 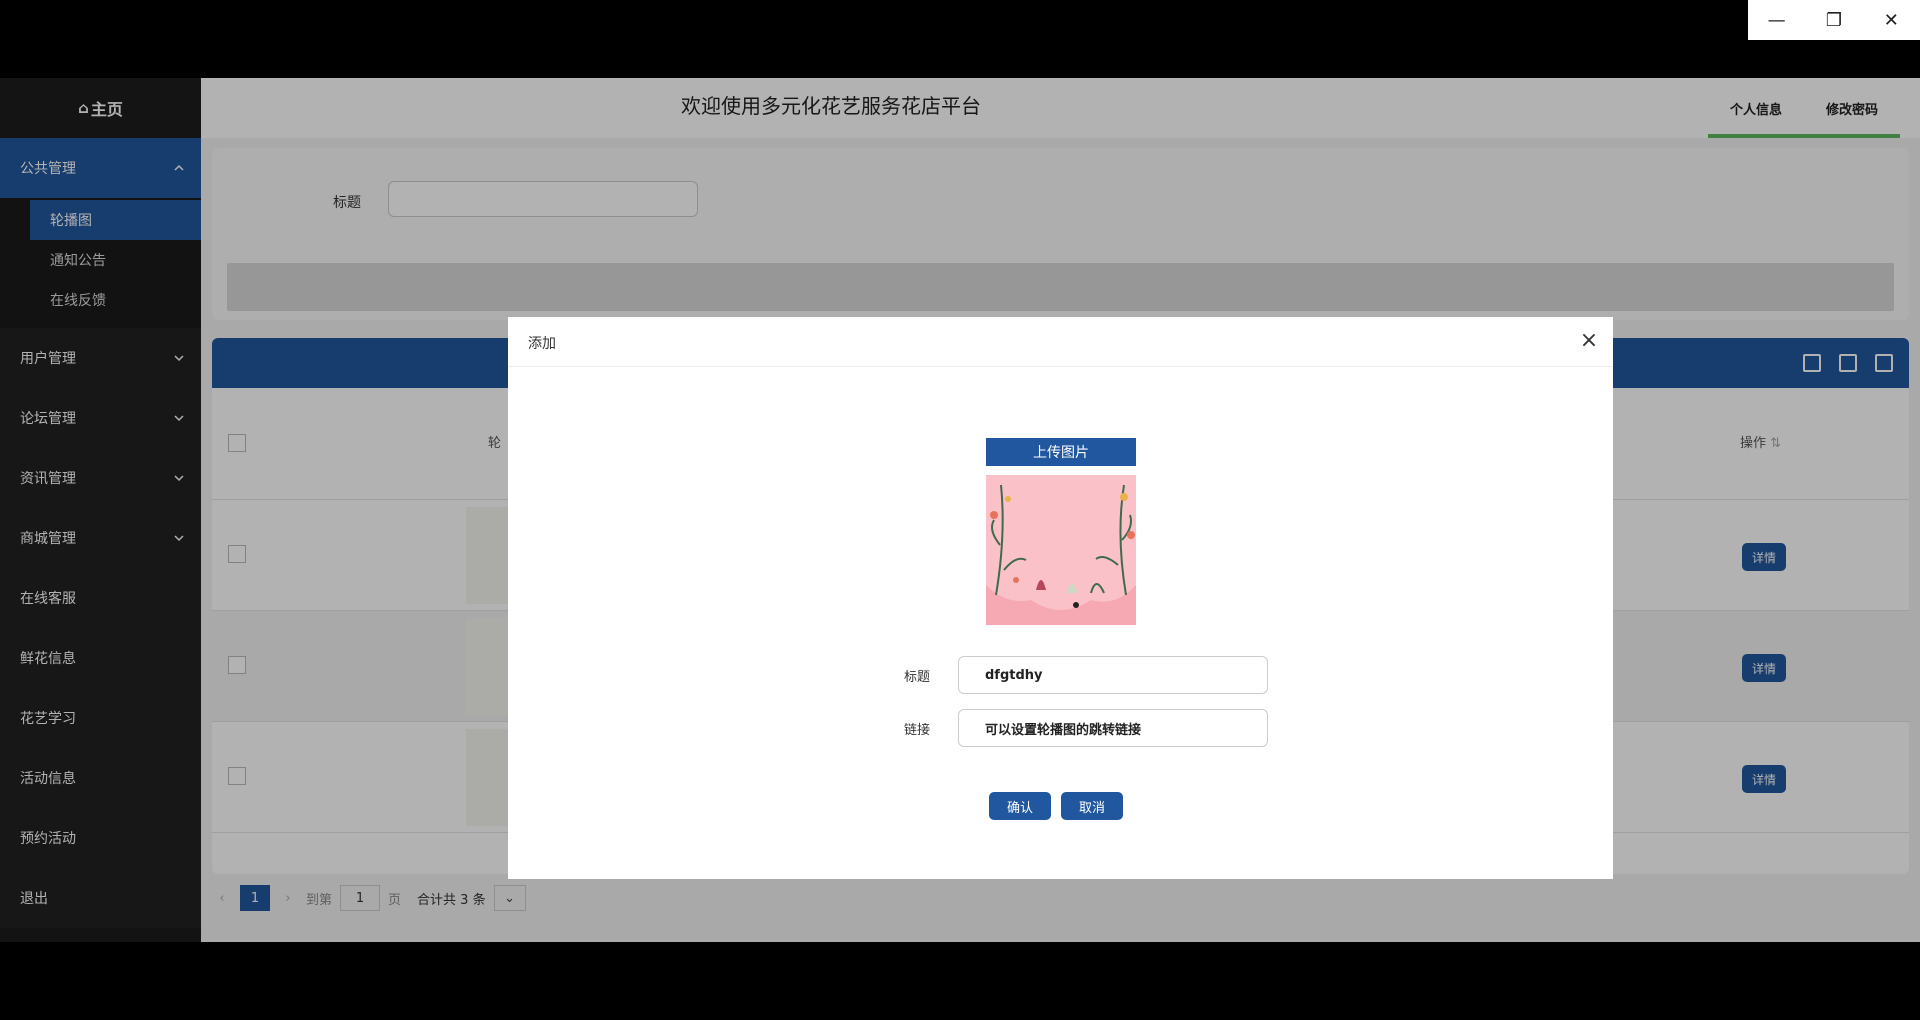 I want to click on cancel-button: 取消, so click(x=1092, y=806).